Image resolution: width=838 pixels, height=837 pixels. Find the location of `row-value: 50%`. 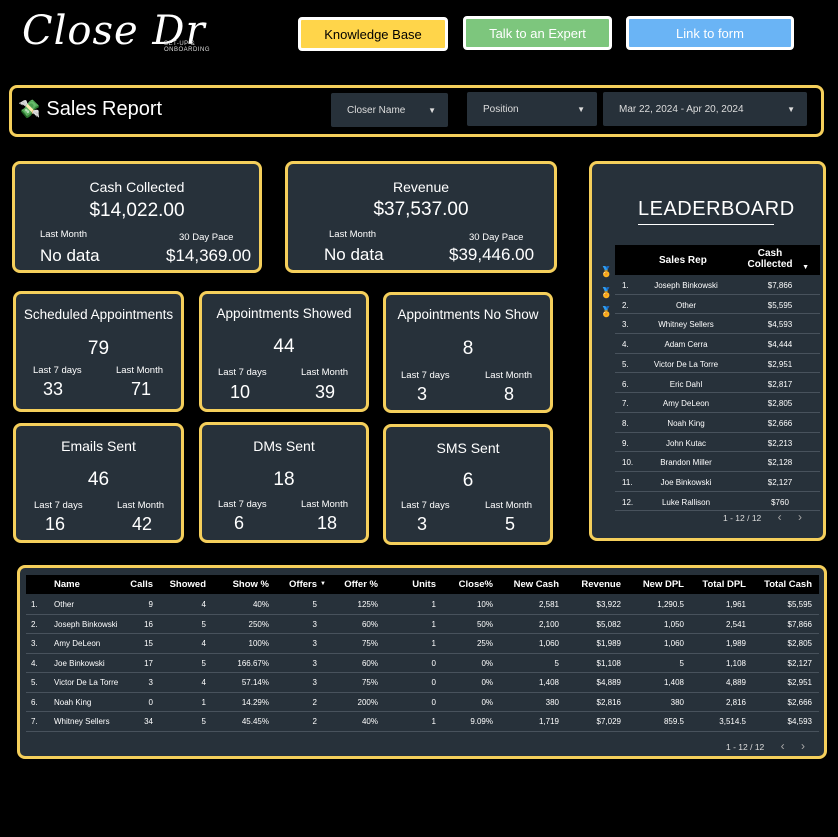

row-value: 50% is located at coordinates (484, 624).